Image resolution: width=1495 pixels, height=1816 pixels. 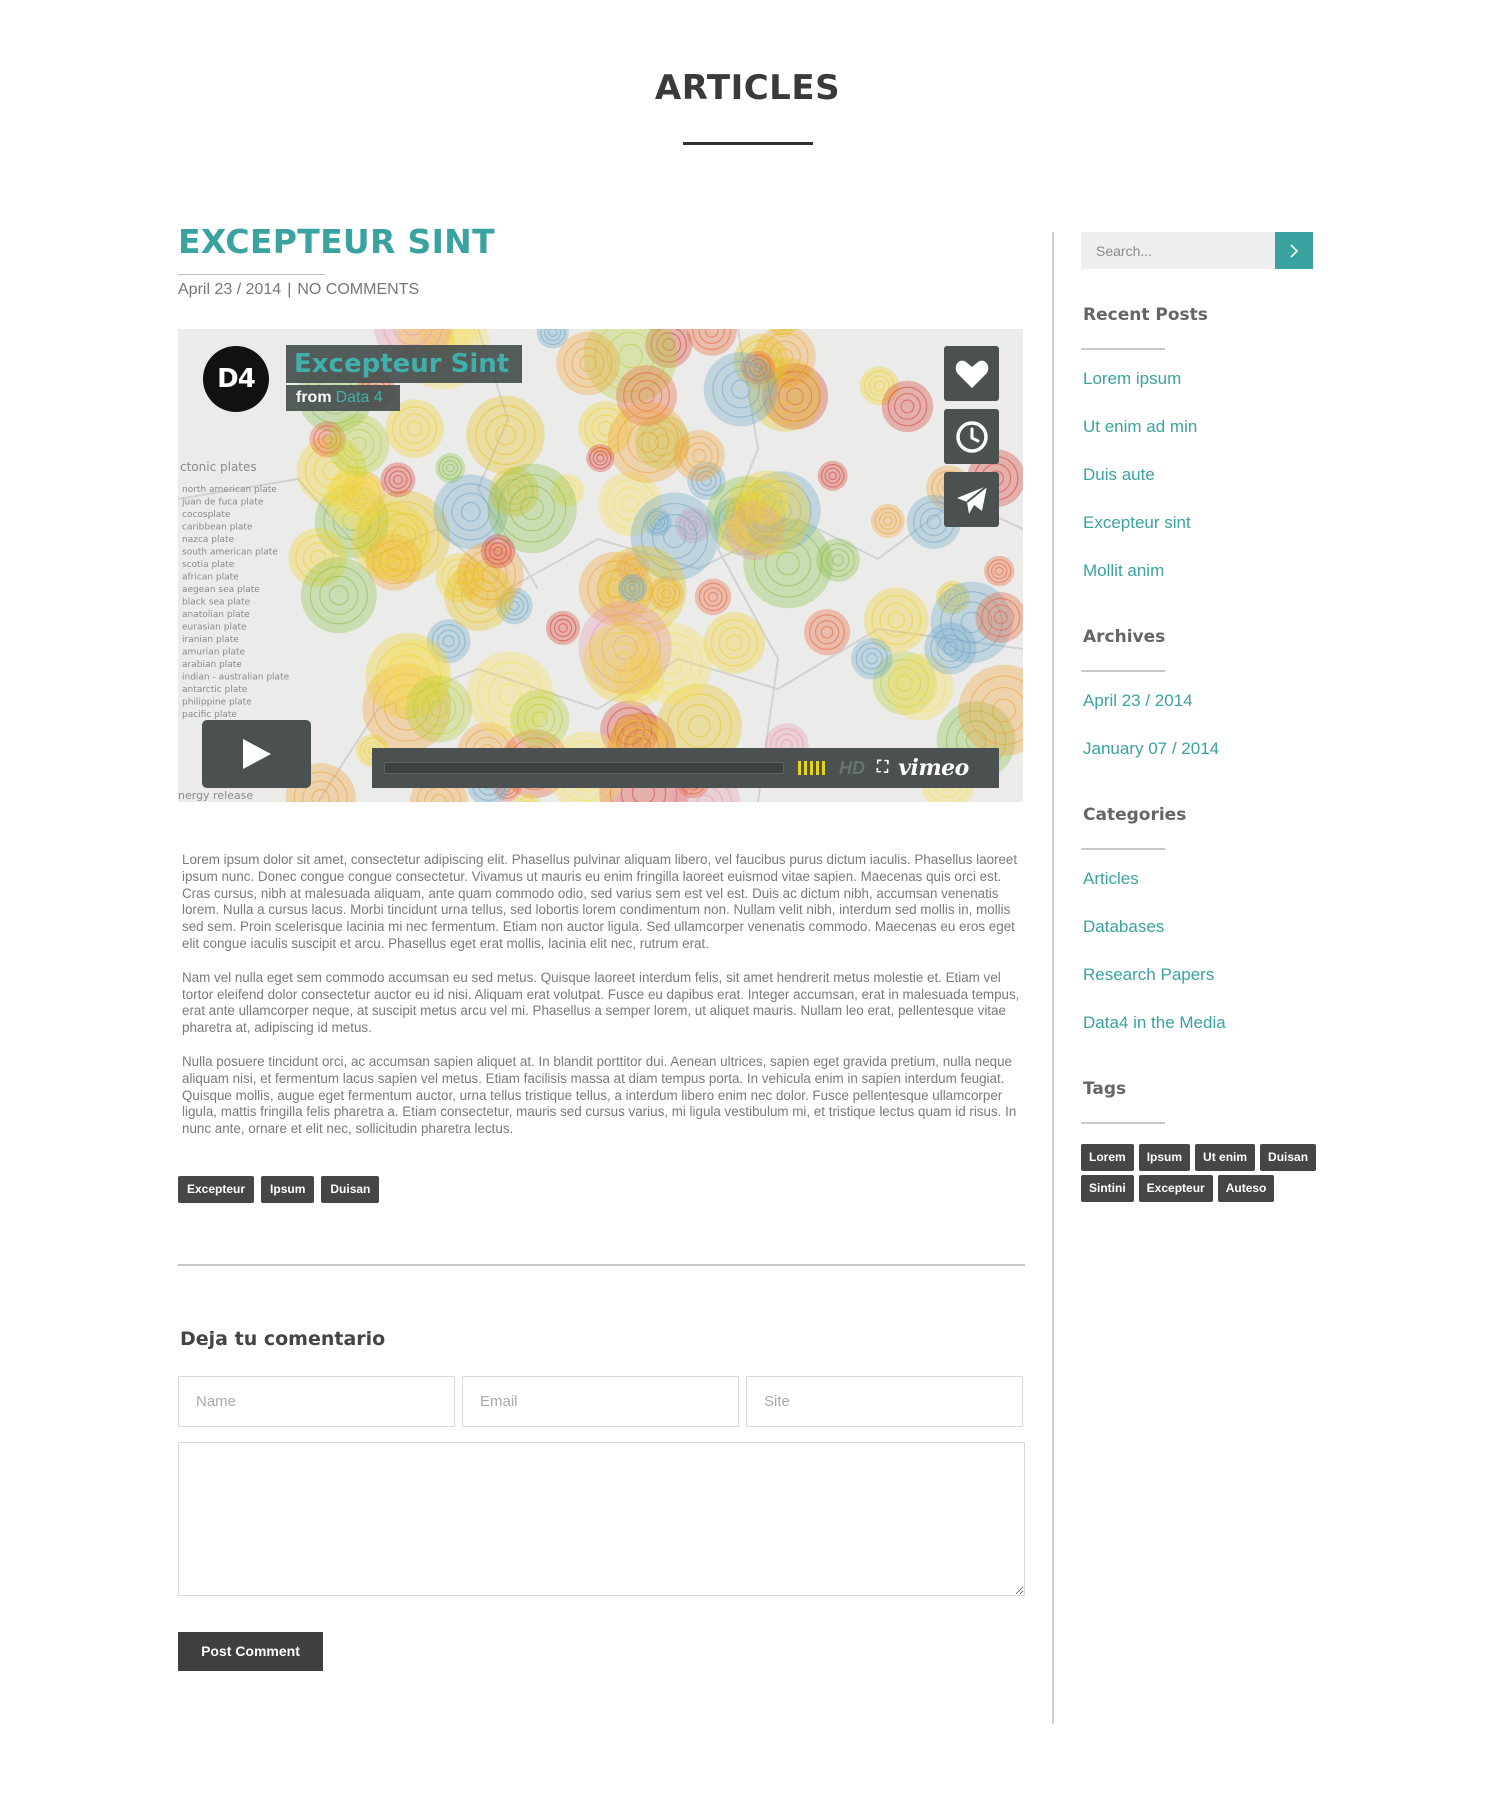 What do you see at coordinates (250, 1651) in the screenshot?
I see `post-comment-button: Post Comment` at bounding box center [250, 1651].